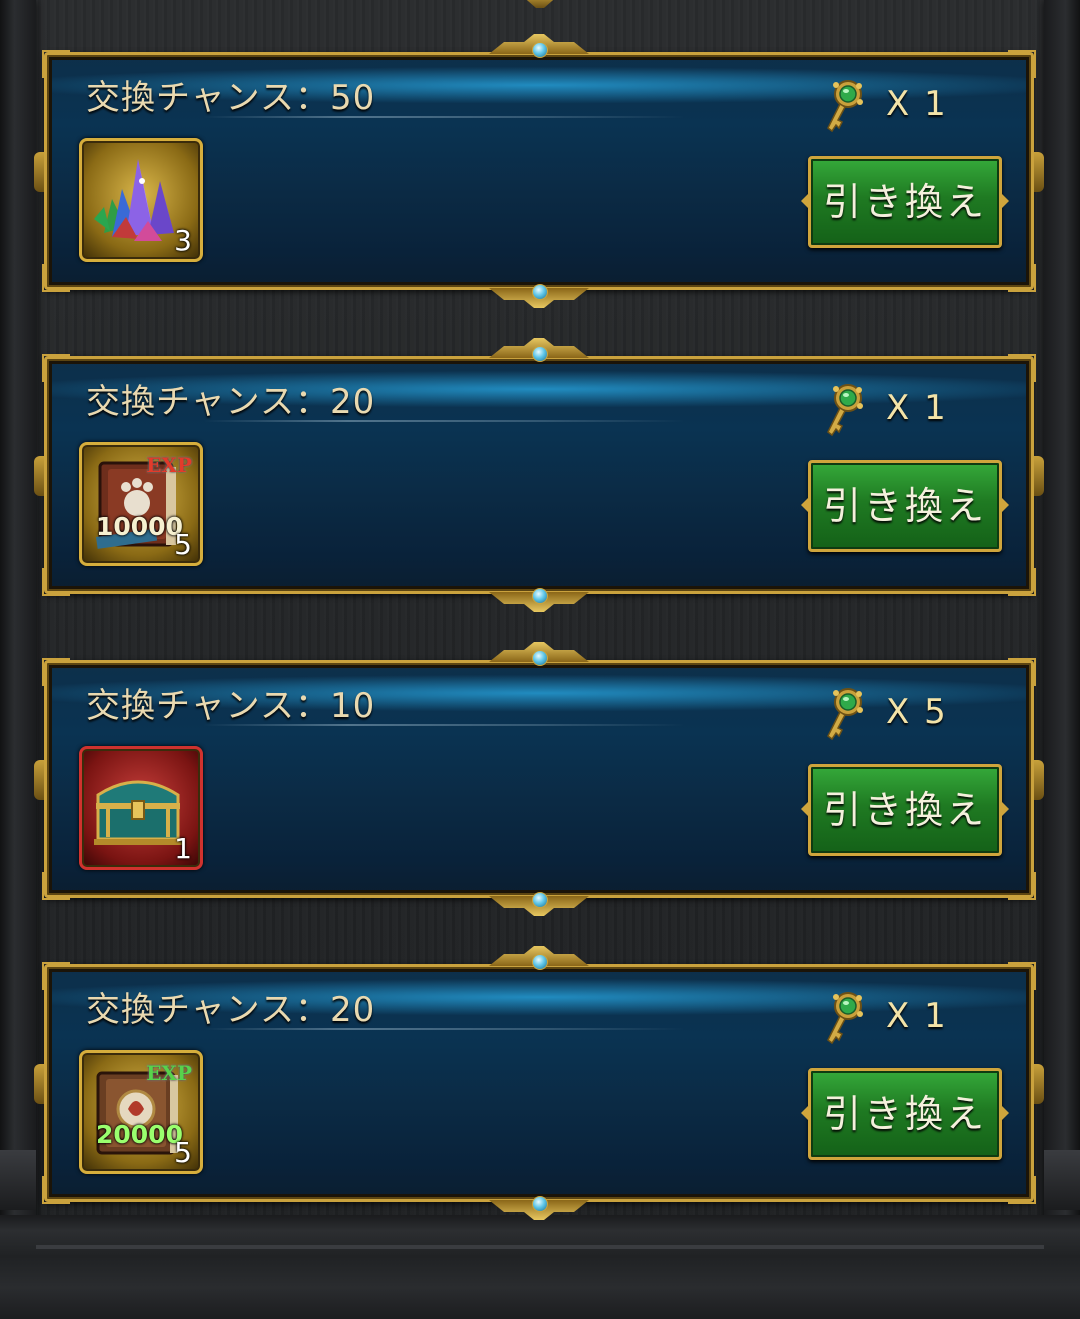  Describe the element at coordinates (141, 808) in the screenshot. I see `reward-item-slot: 1` at that location.